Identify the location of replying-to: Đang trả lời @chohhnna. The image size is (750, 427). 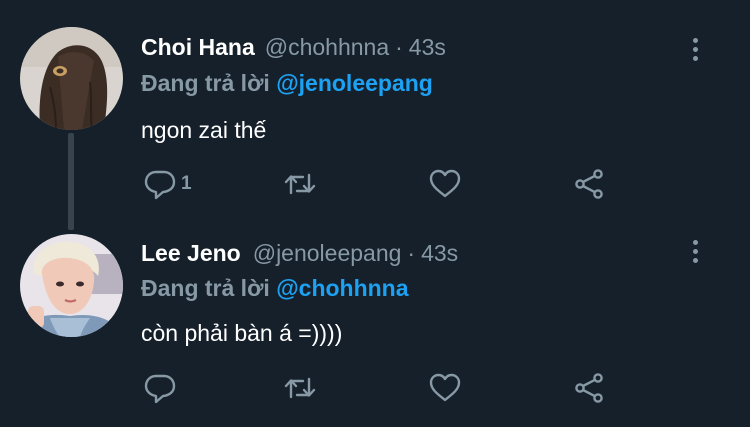
(275, 288).